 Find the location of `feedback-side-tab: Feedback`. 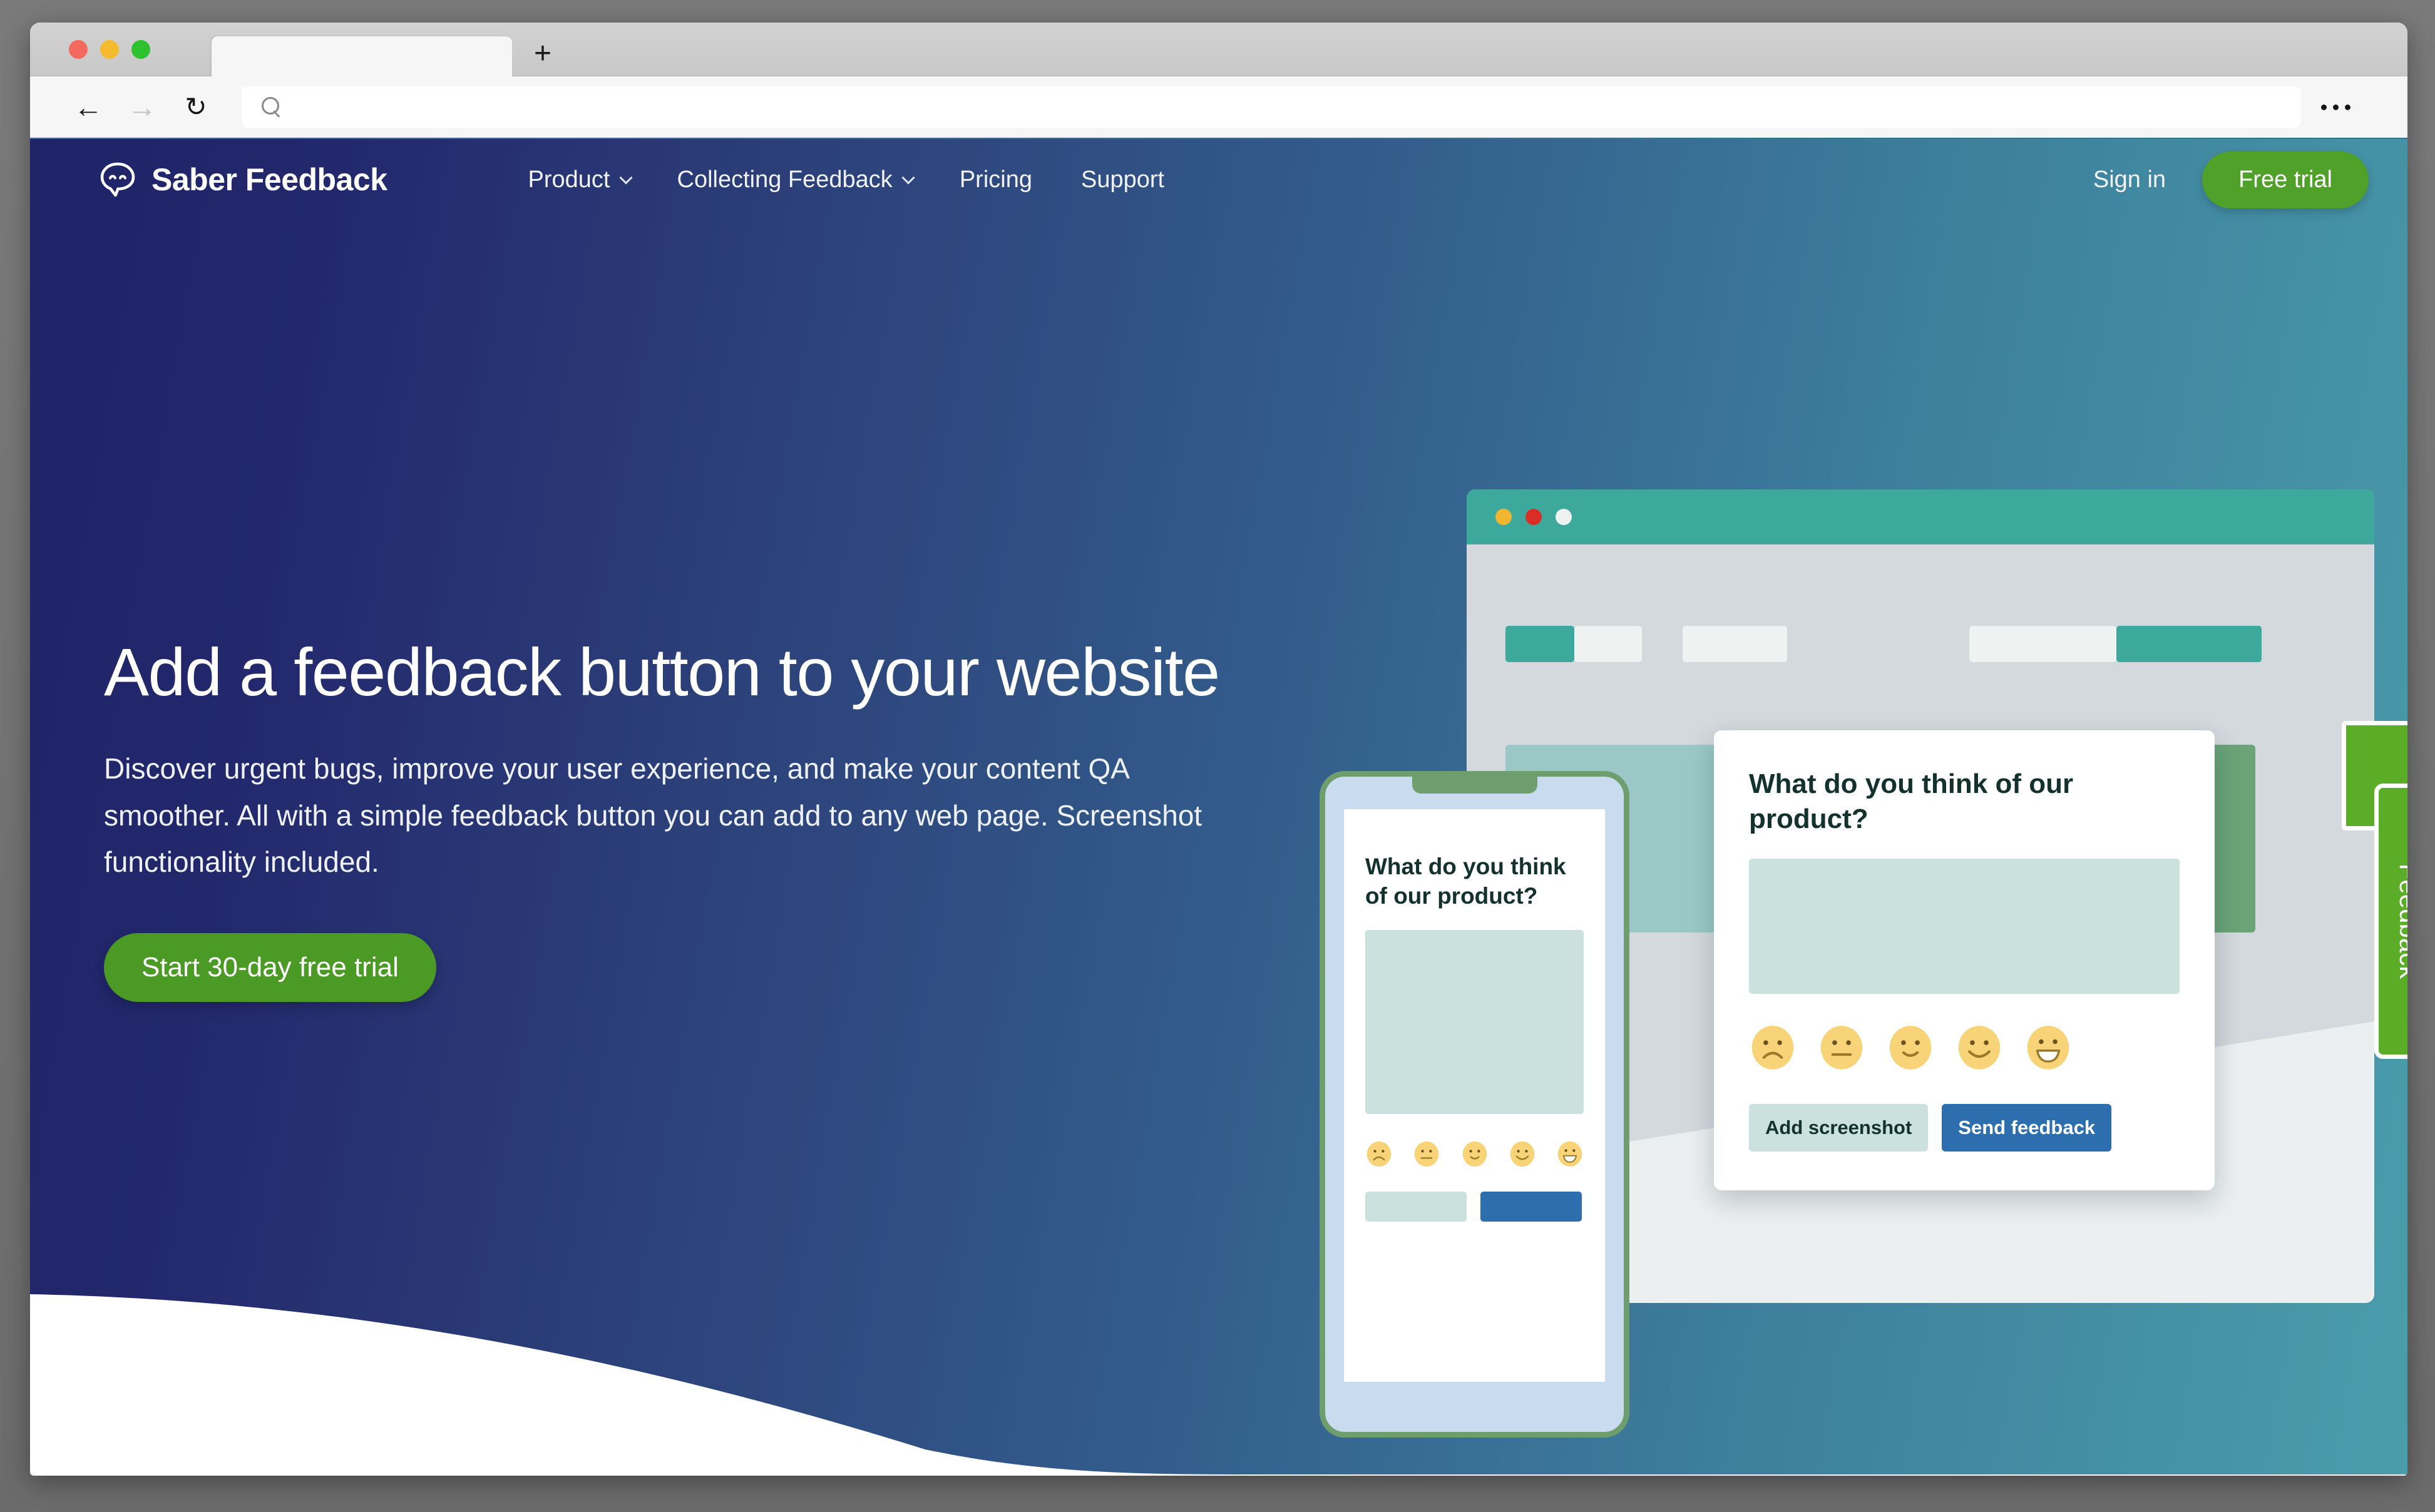

feedback-side-tab: Feedback is located at coordinates (2390, 921).